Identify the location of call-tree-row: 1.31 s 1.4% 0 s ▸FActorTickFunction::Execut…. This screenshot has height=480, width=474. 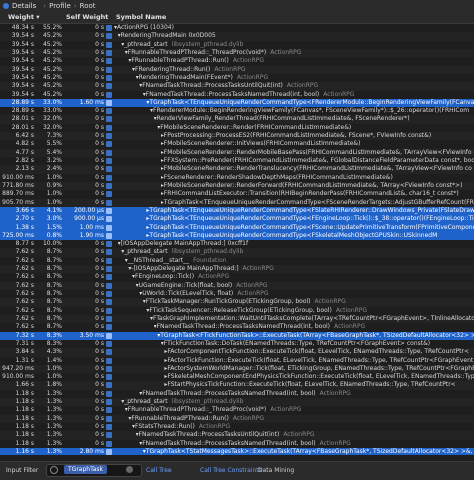
(237, 361).